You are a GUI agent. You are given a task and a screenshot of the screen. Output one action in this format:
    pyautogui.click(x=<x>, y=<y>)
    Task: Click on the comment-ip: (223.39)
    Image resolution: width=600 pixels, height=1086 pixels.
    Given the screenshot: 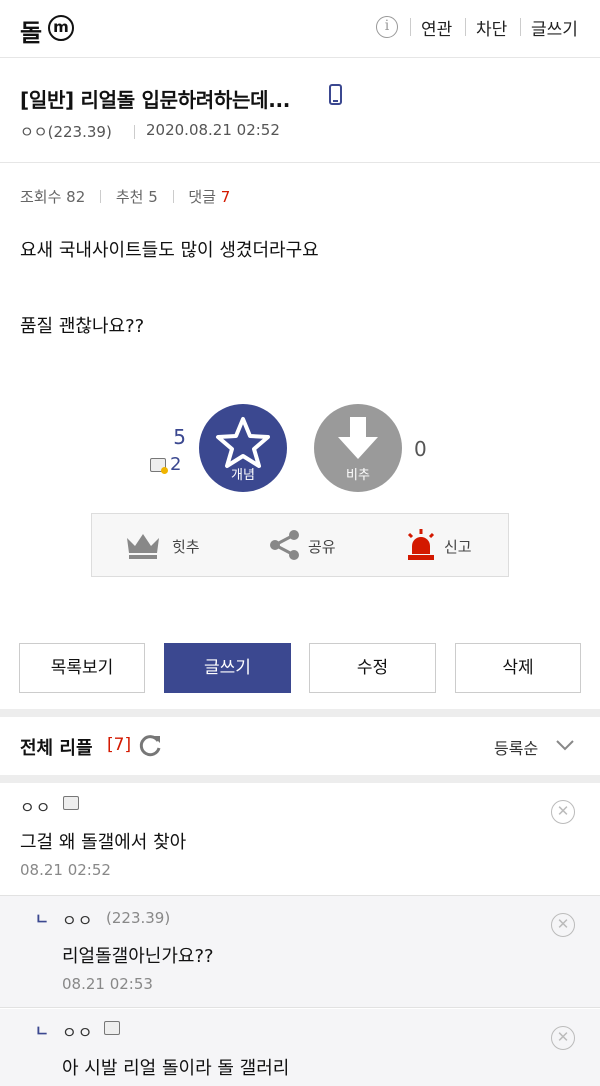 What is the action you would take?
    pyautogui.click(x=138, y=918)
    